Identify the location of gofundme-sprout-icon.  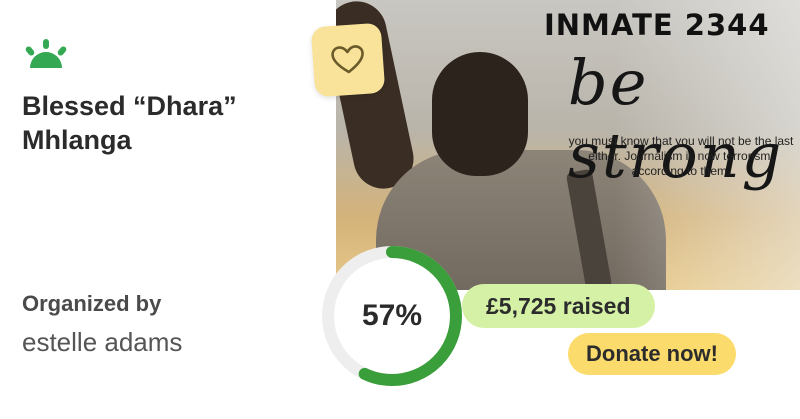
(46, 53).